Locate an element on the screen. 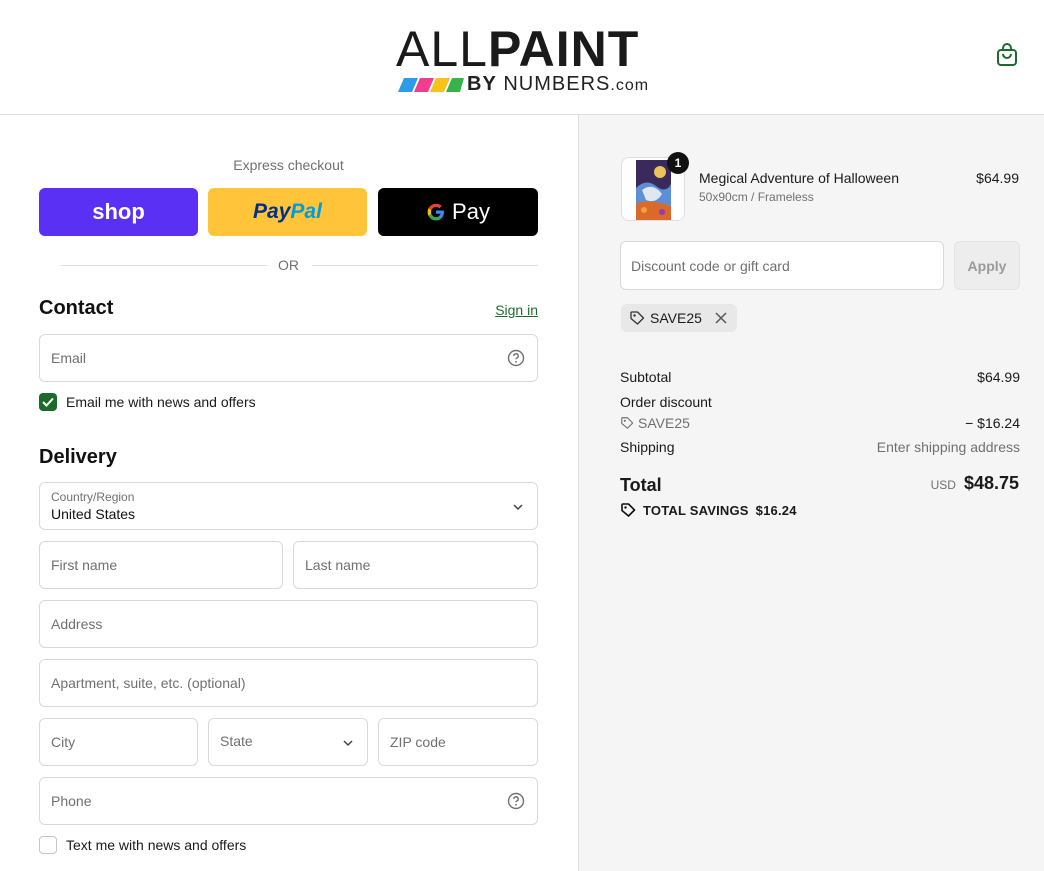 This screenshot has width=1044, height=871. product-name: Megical Adventure of Halloween is located at coordinates (799, 178).